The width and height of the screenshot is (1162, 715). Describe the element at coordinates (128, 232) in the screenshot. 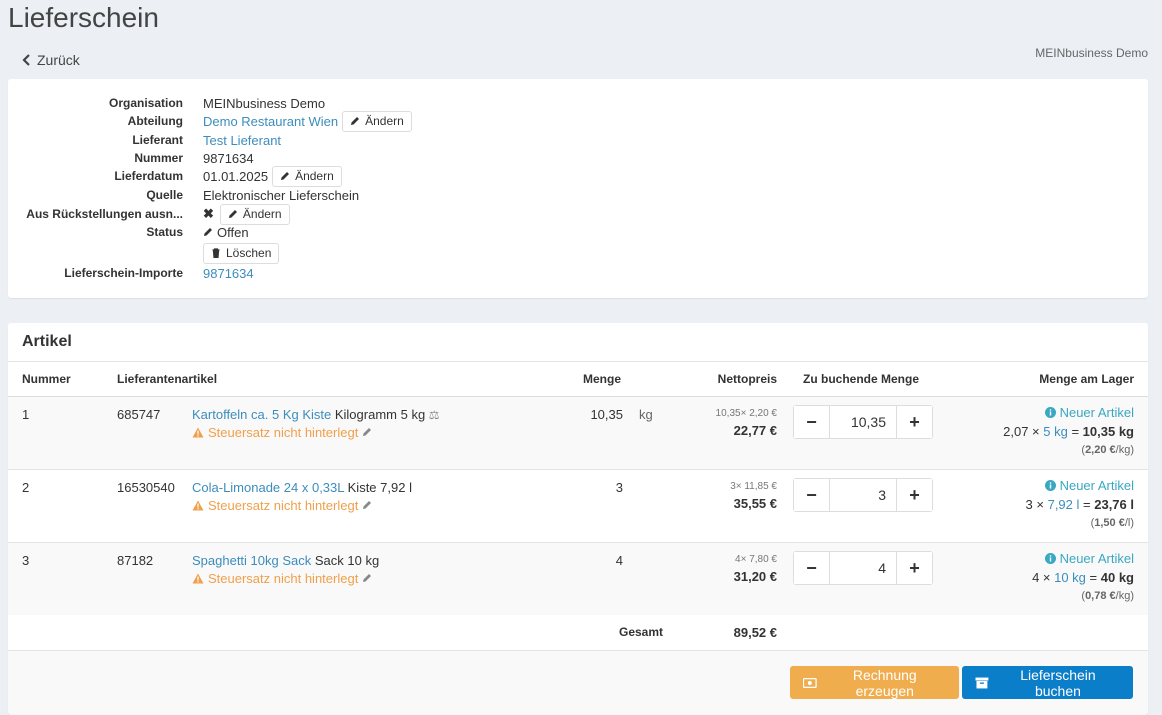

I see `info-row-status: Status Offen` at that location.